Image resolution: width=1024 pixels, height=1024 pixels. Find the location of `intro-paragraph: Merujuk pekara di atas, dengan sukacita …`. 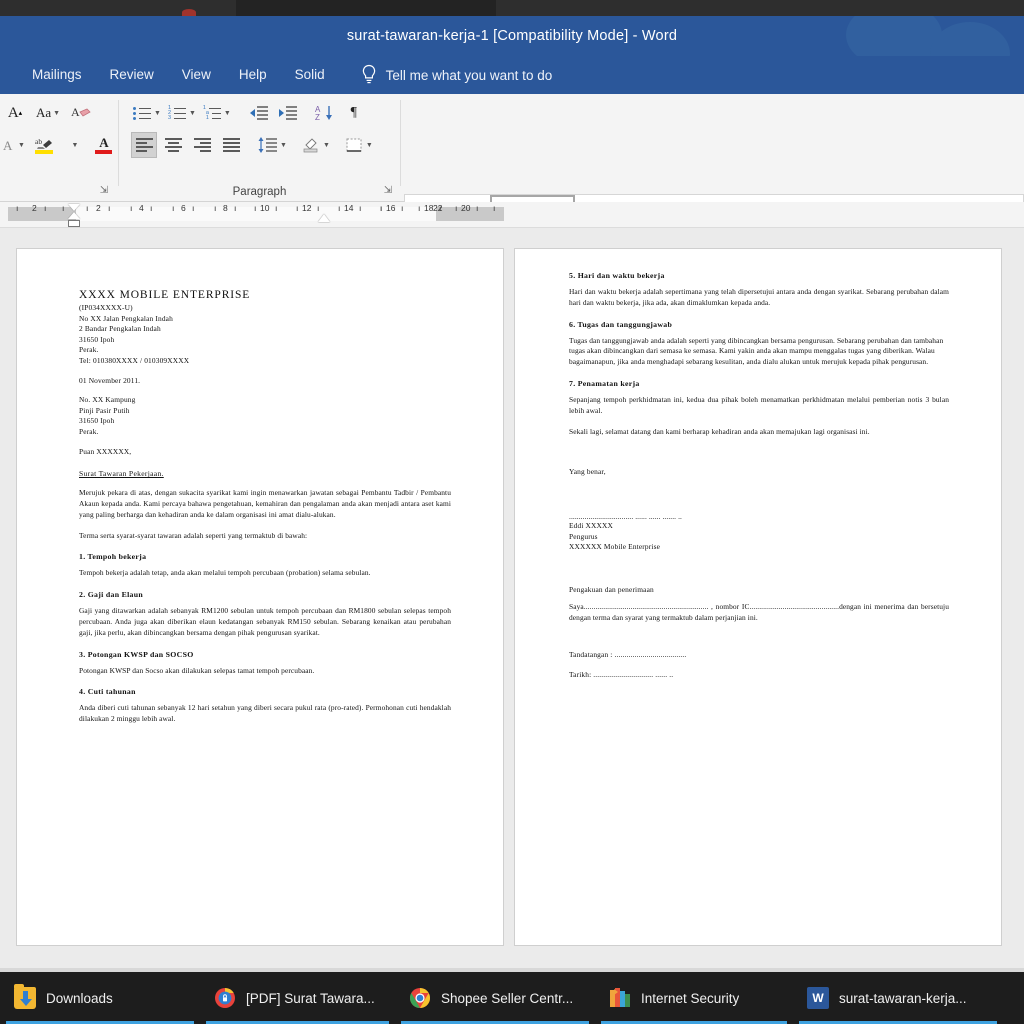

intro-paragraph: Merujuk pekara di atas, dengan sukacita … is located at coordinates (265, 503).